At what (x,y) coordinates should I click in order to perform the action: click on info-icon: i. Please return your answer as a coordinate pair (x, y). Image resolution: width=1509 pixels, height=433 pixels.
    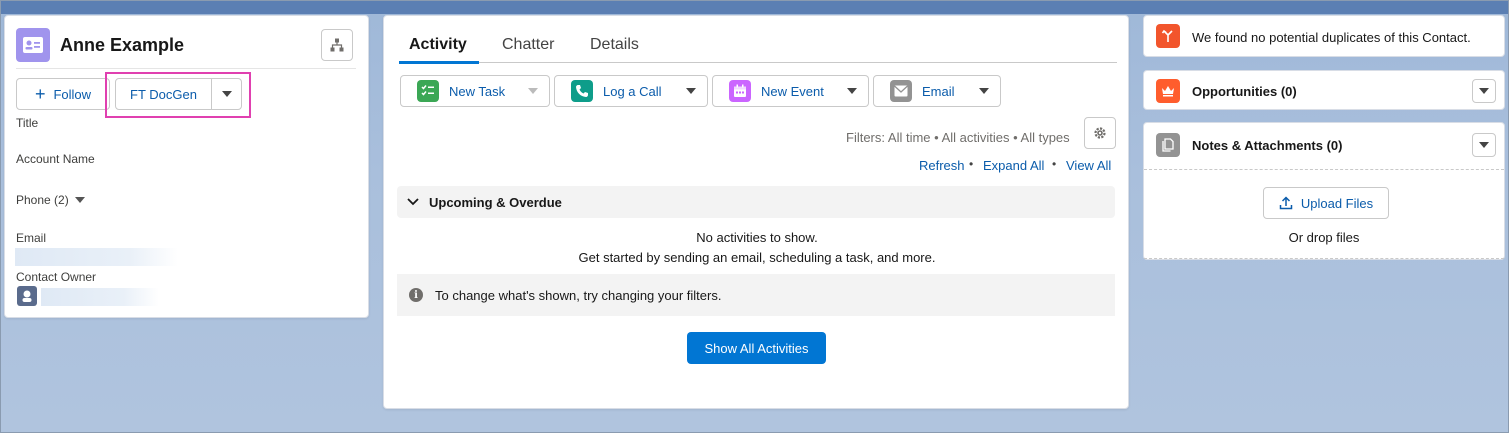
    Looking at the image, I should click on (416, 295).